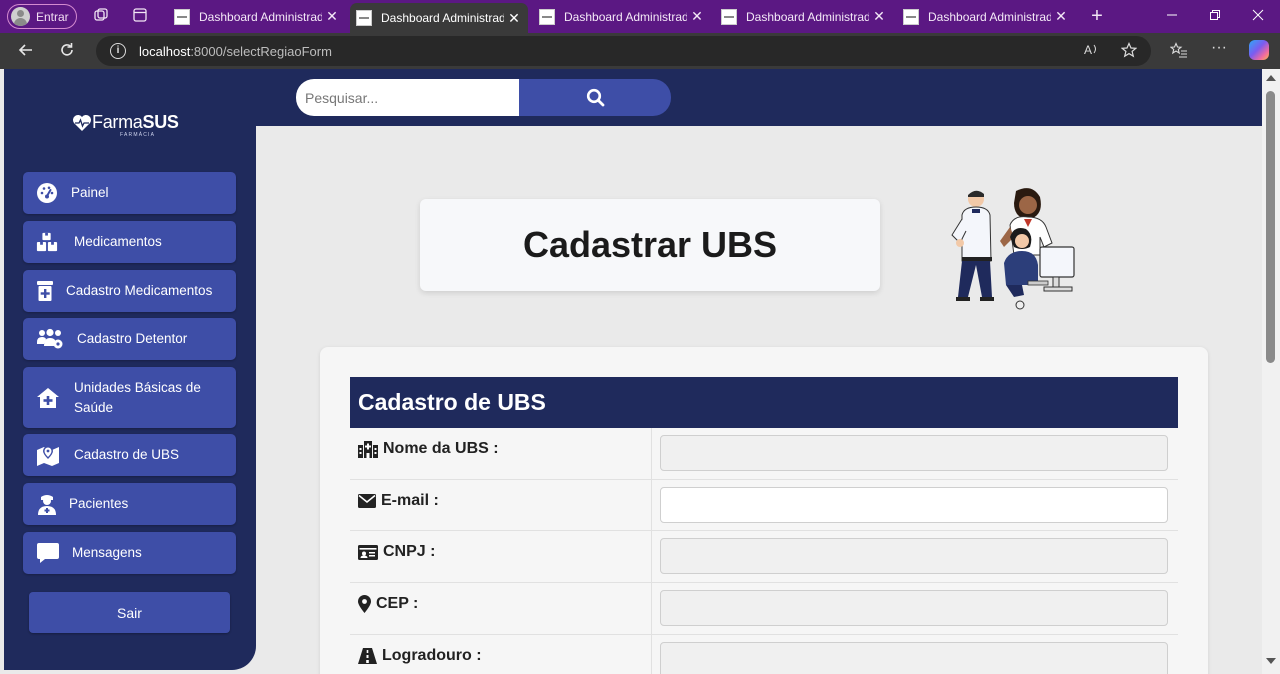  What do you see at coordinates (48, 455) in the screenshot?
I see `map-location-icon` at bounding box center [48, 455].